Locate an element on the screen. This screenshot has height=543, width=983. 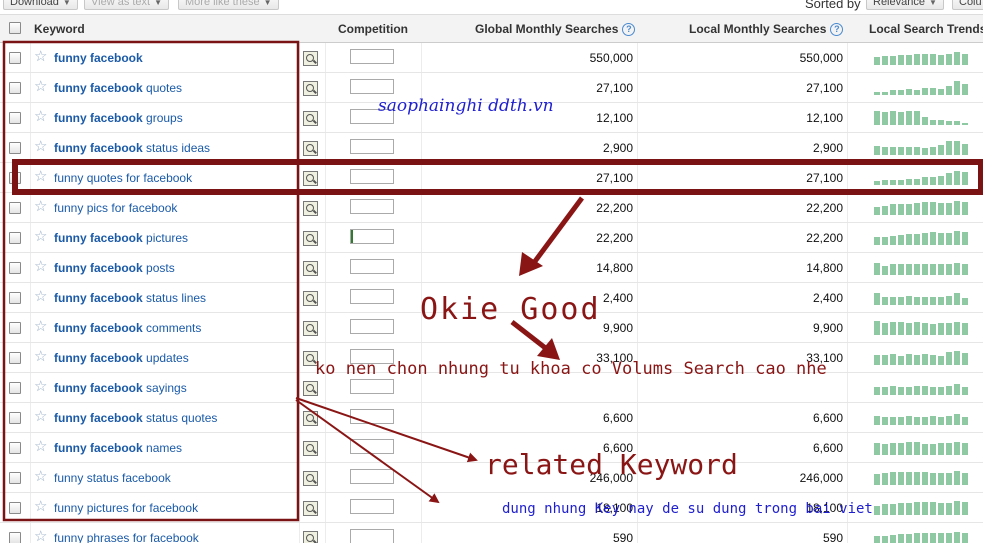
select-all-checkbox is located at coordinates (15, 28).